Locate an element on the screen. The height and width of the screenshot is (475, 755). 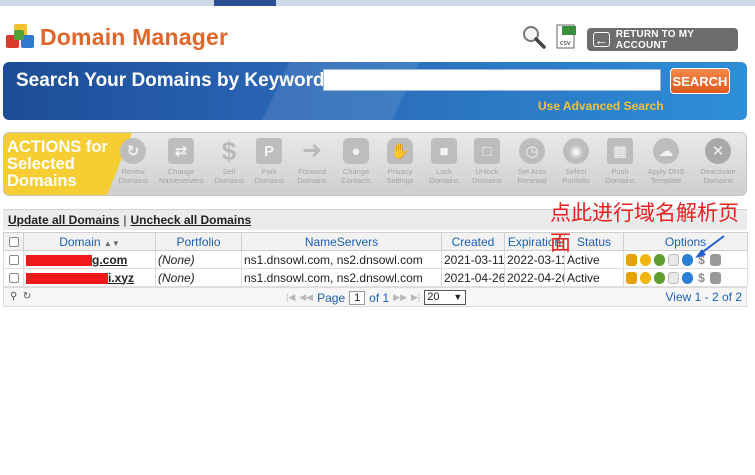
unlock-domains-button: □ Unlock Domains is located at coordinates (487, 161).